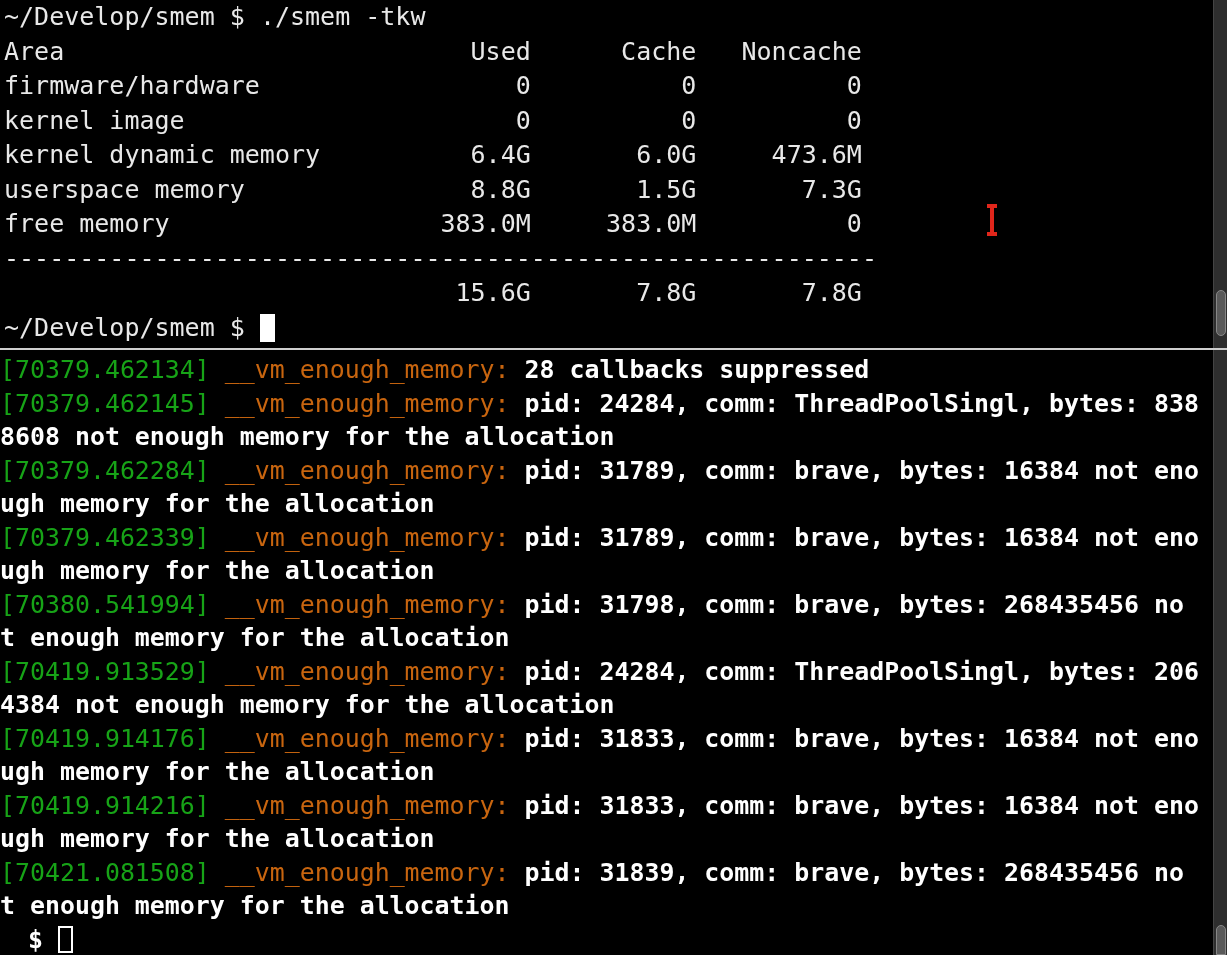 This screenshot has height=955, width=1227. What do you see at coordinates (342, 17) in the screenshot?
I see `shell-command: ./smem -tkw` at bounding box center [342, 17].